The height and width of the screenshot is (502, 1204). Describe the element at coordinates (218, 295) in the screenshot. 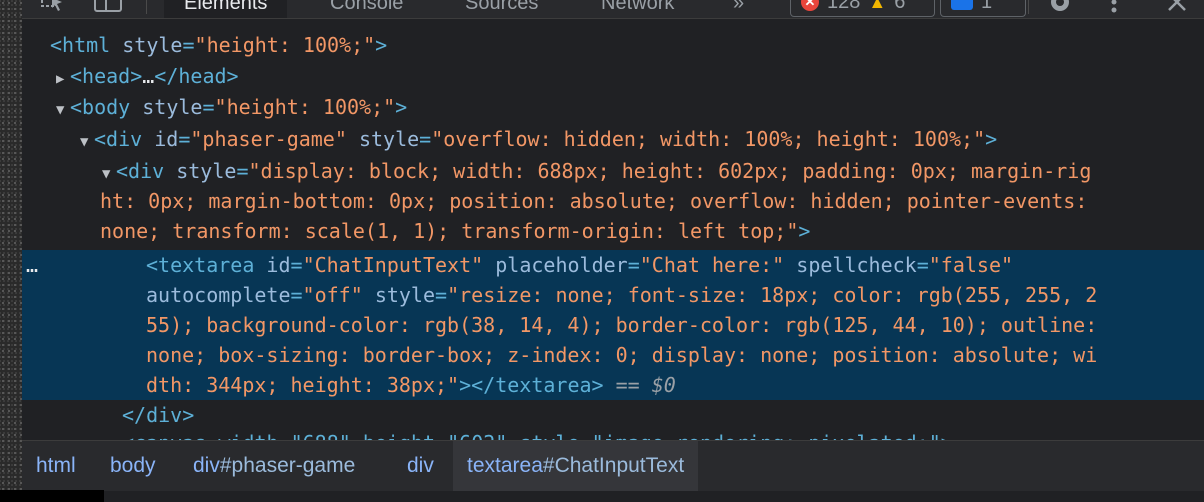

I see `attr-name: autocomplete` at that location.